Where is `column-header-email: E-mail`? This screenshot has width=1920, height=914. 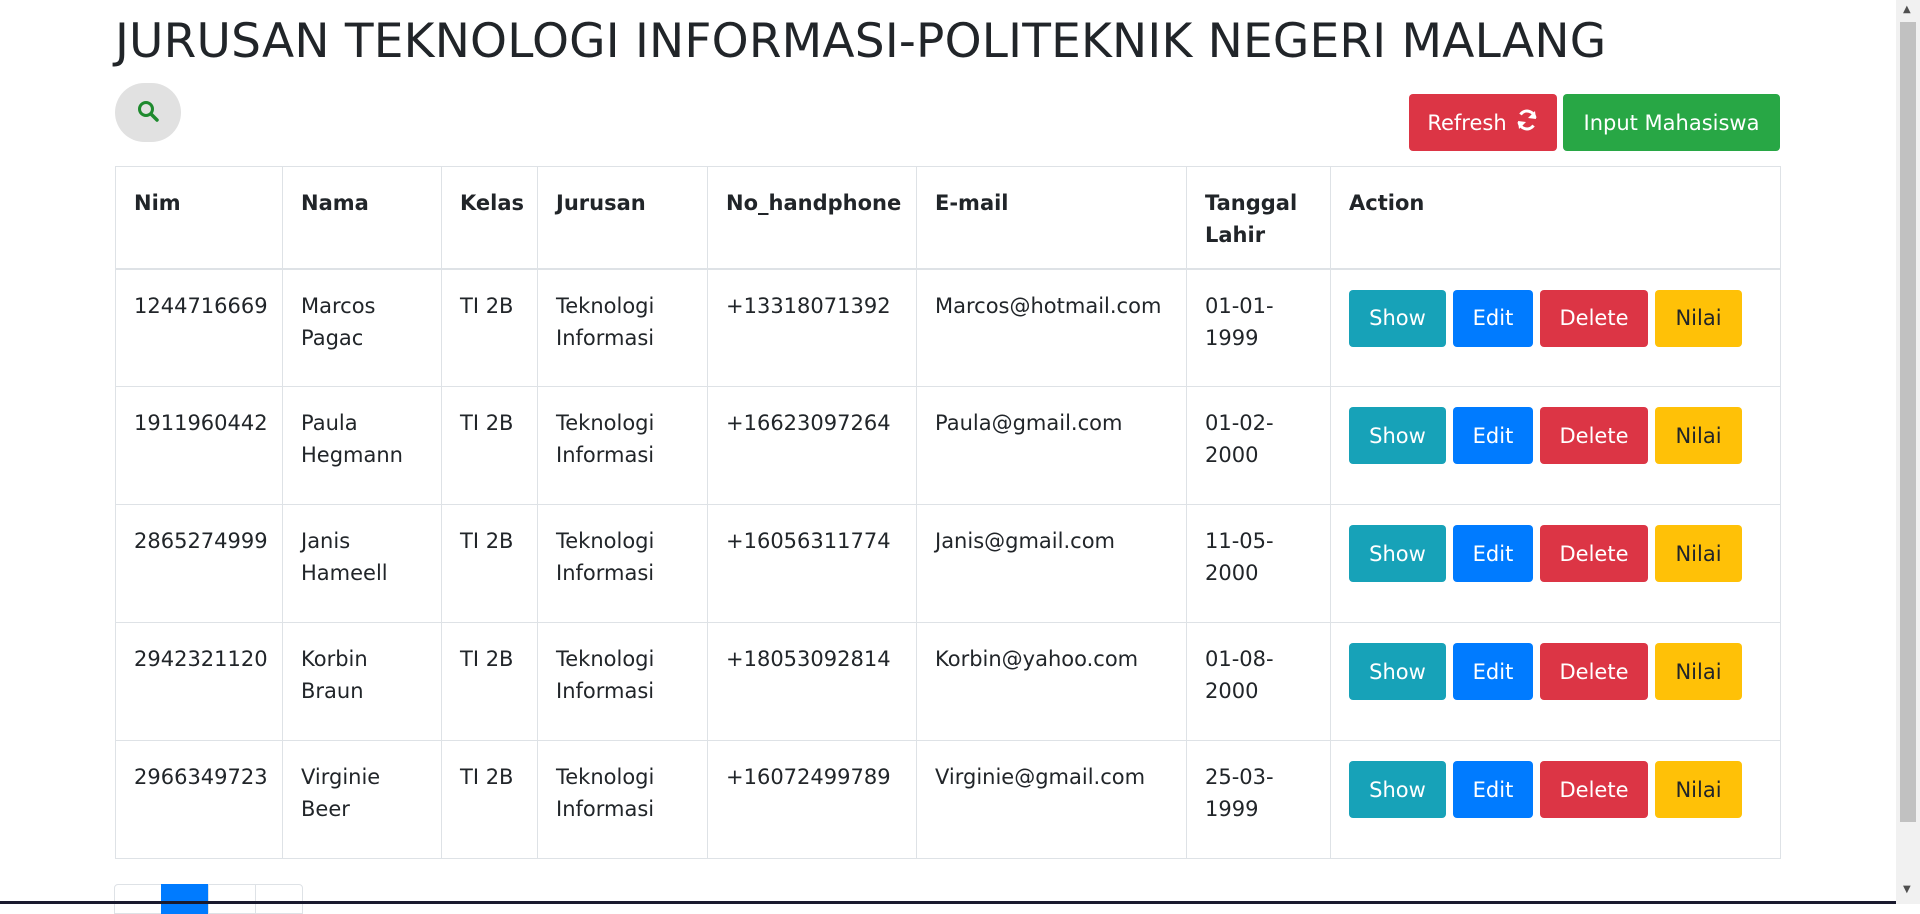
column-header-email: E-mail is located at coordinates (1051, 218).